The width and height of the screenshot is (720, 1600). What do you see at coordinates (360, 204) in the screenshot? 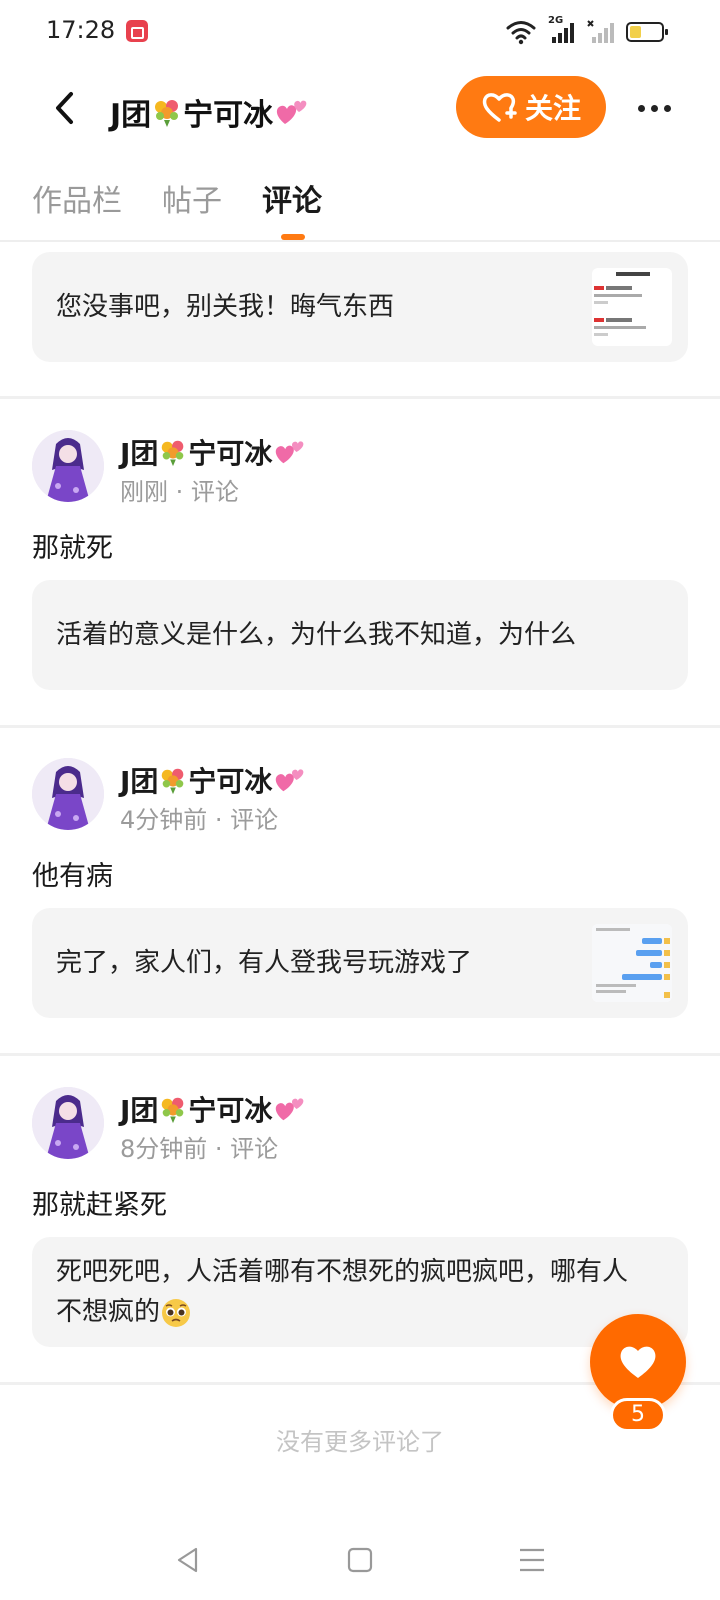
I see `tab-bar: 作品栏 帖子 评论` at bounding box center [360, 204].